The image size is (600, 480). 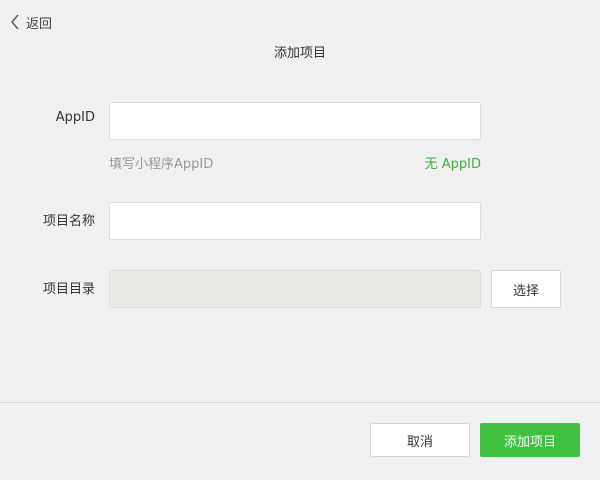 What do you see at coordinates (295, 289) in the screenshot?
I see `project-dir-input` at bounding box center [295, 289].